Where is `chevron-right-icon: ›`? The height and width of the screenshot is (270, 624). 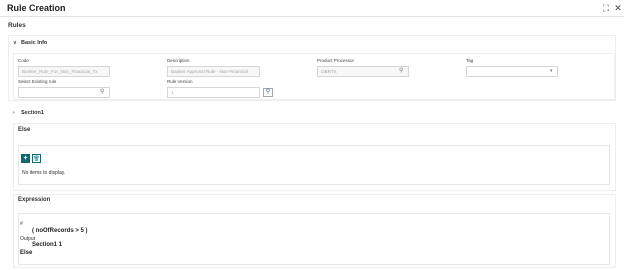
chevron-right-icon: › is located at coordinates (14, 113).